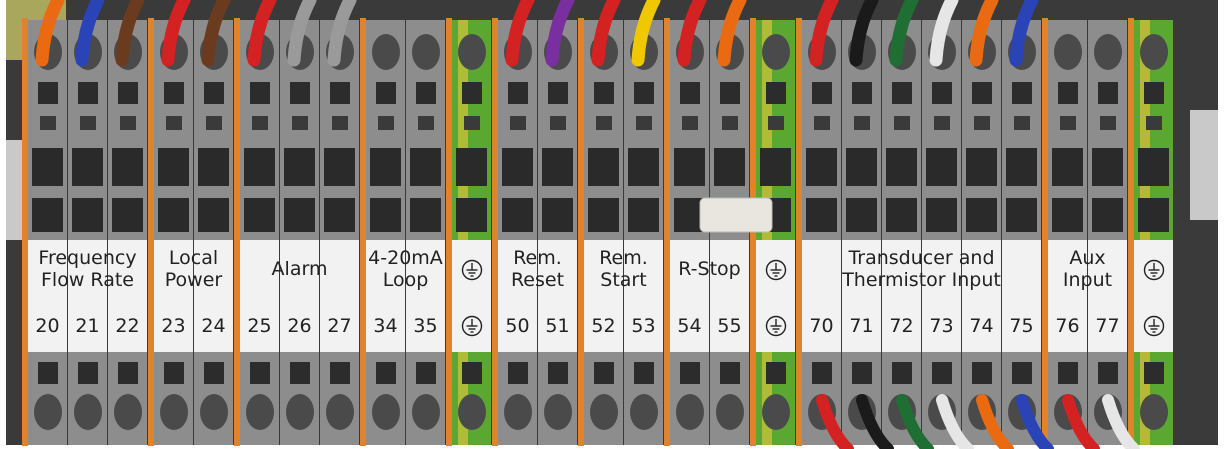 Image resolution: width=1224 pixels, height=449 pixels. I want to click on terminal-number: 50, so click(517, 326).